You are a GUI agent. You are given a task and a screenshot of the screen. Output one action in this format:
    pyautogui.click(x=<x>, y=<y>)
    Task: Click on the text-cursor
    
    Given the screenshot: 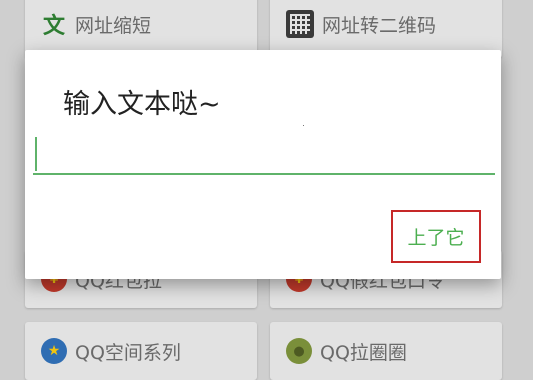 What is the action you would take?
    pyautogui.click(x=36, y=154)
    